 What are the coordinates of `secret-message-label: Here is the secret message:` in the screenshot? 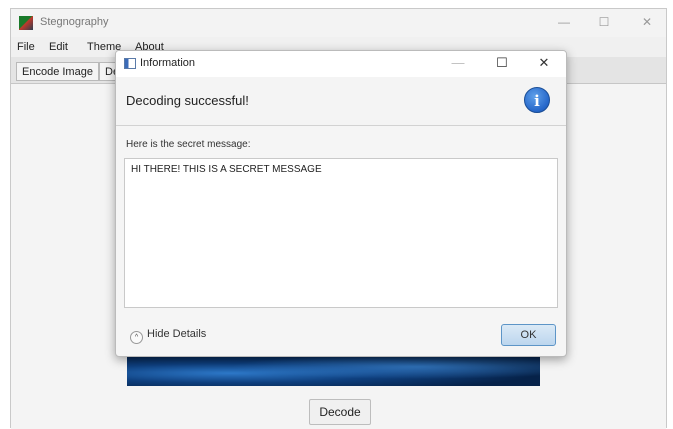 It's located at (188, 144).